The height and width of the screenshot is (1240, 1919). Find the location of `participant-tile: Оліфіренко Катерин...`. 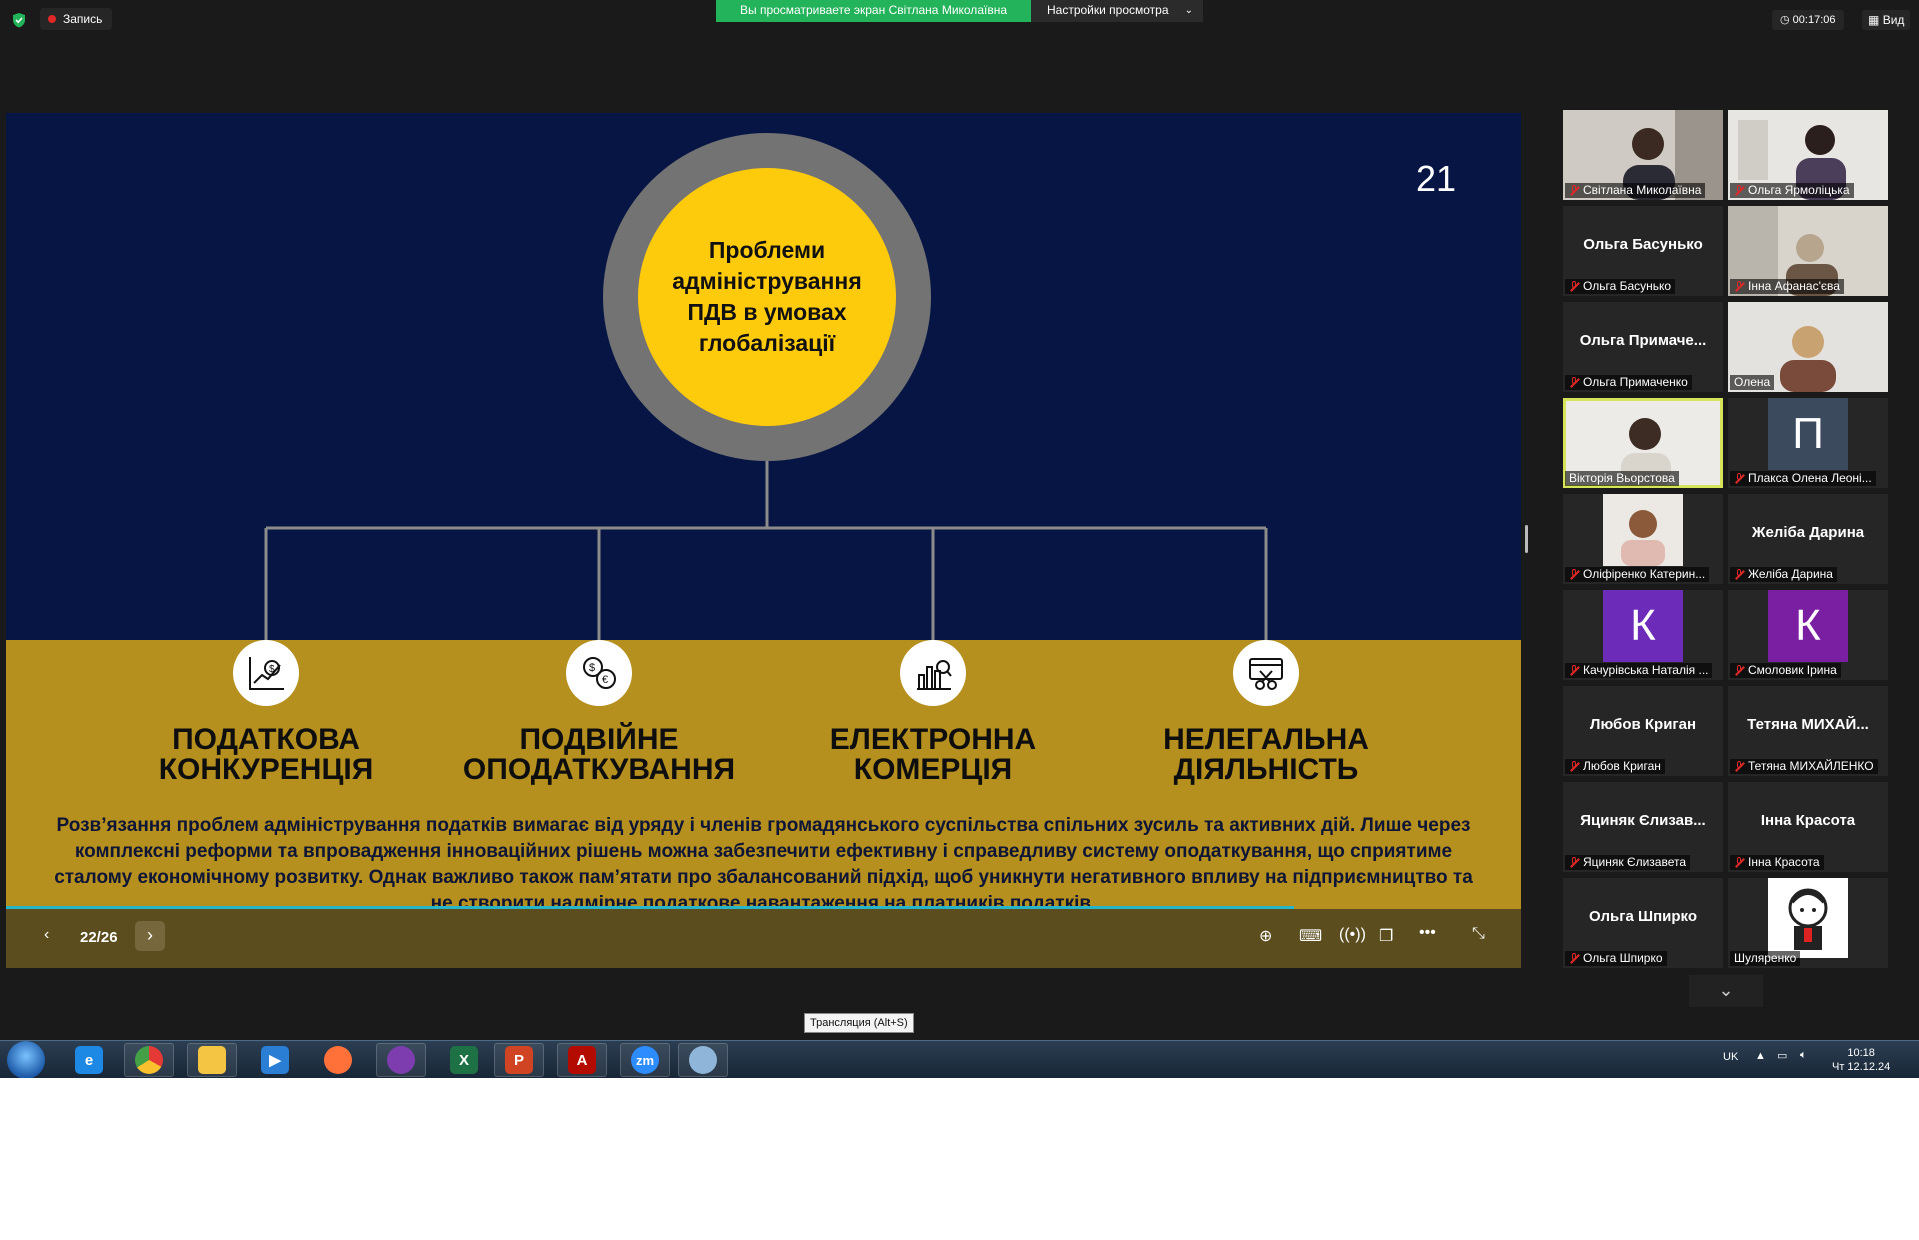

participant-tile: Оліфіренко Катерин... is located at coordinates (1643, 539).